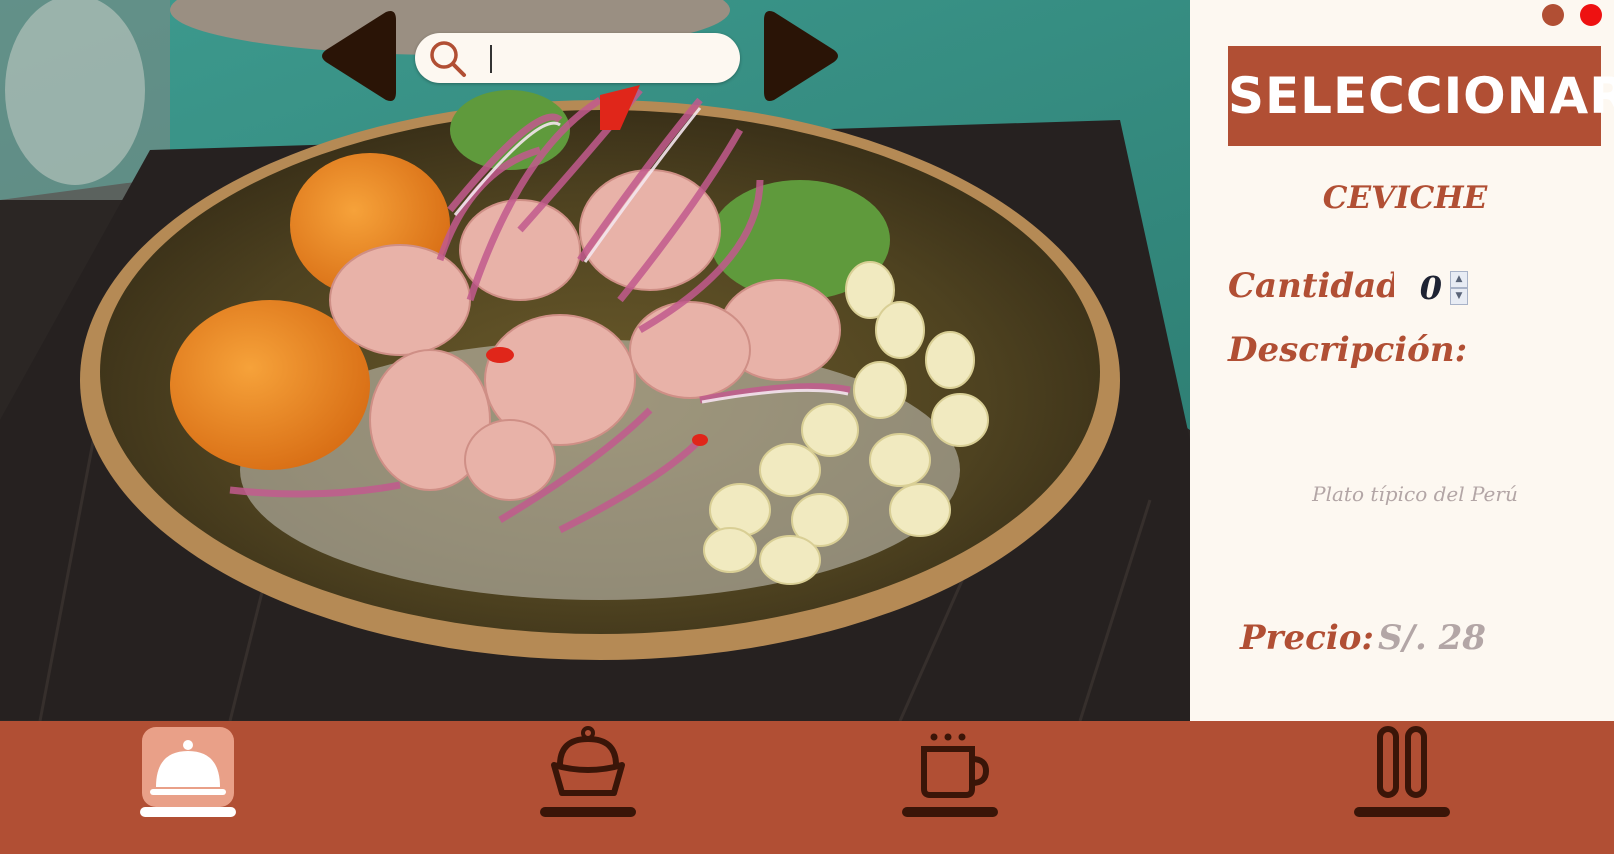  I want to click on description-text: Plato típico del Perú, so click(1415, 494).